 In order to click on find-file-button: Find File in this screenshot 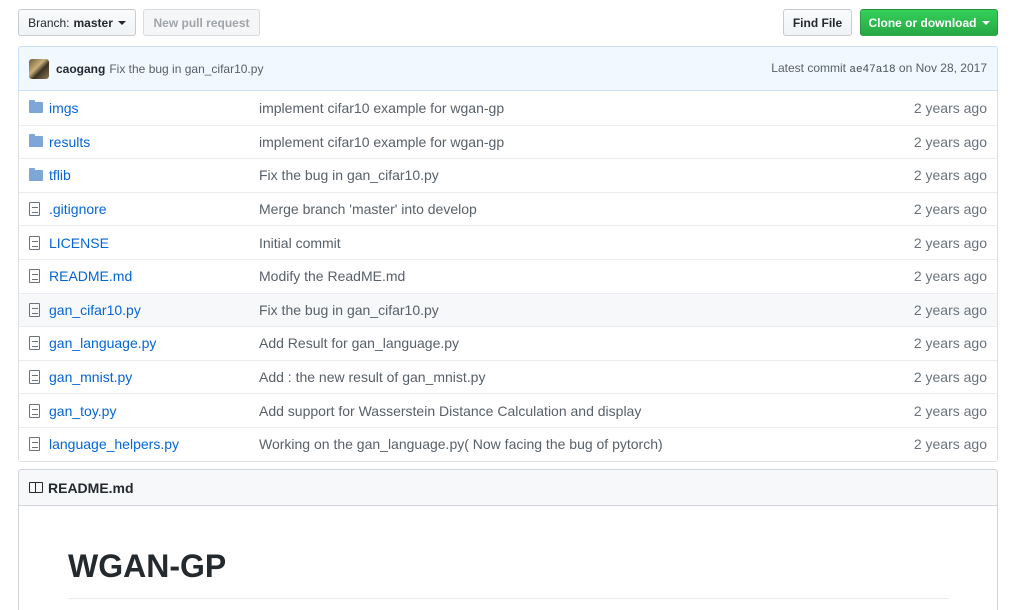, I will do `click(817, 22)`.